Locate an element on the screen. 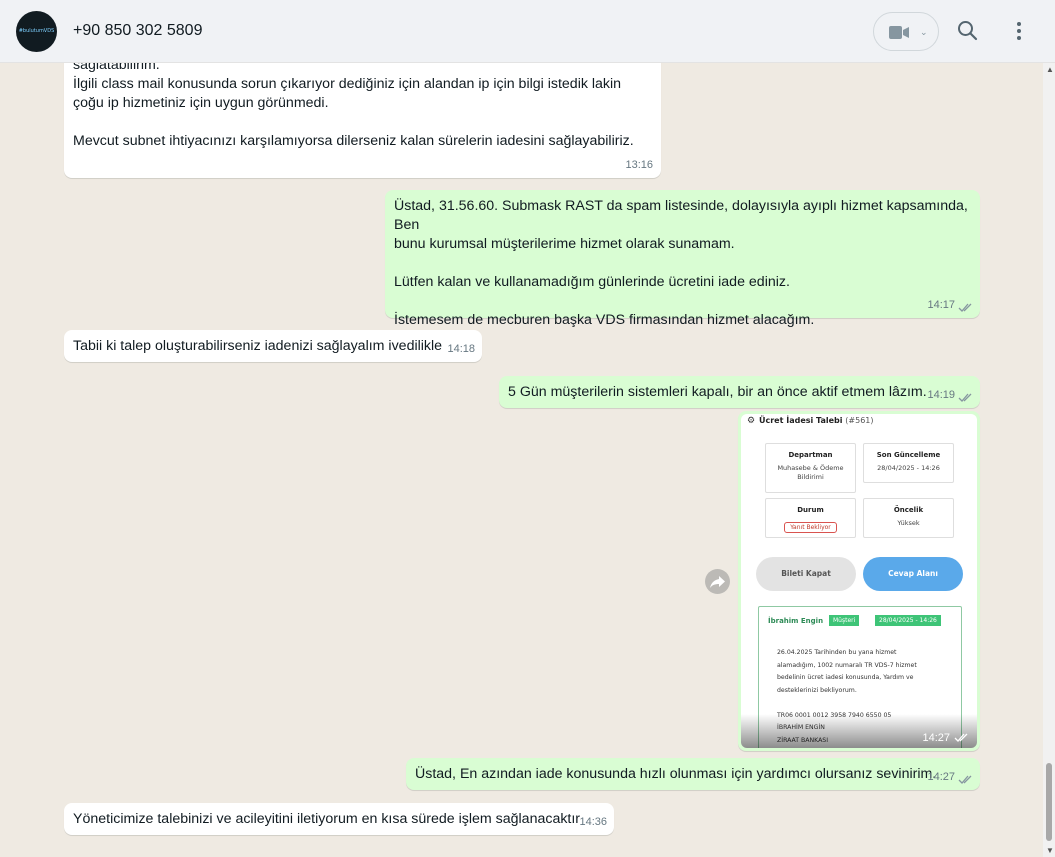 The height and width of the screenshot is (857, 1055). message-time: 14:18 is located at coordinates (461, 349).